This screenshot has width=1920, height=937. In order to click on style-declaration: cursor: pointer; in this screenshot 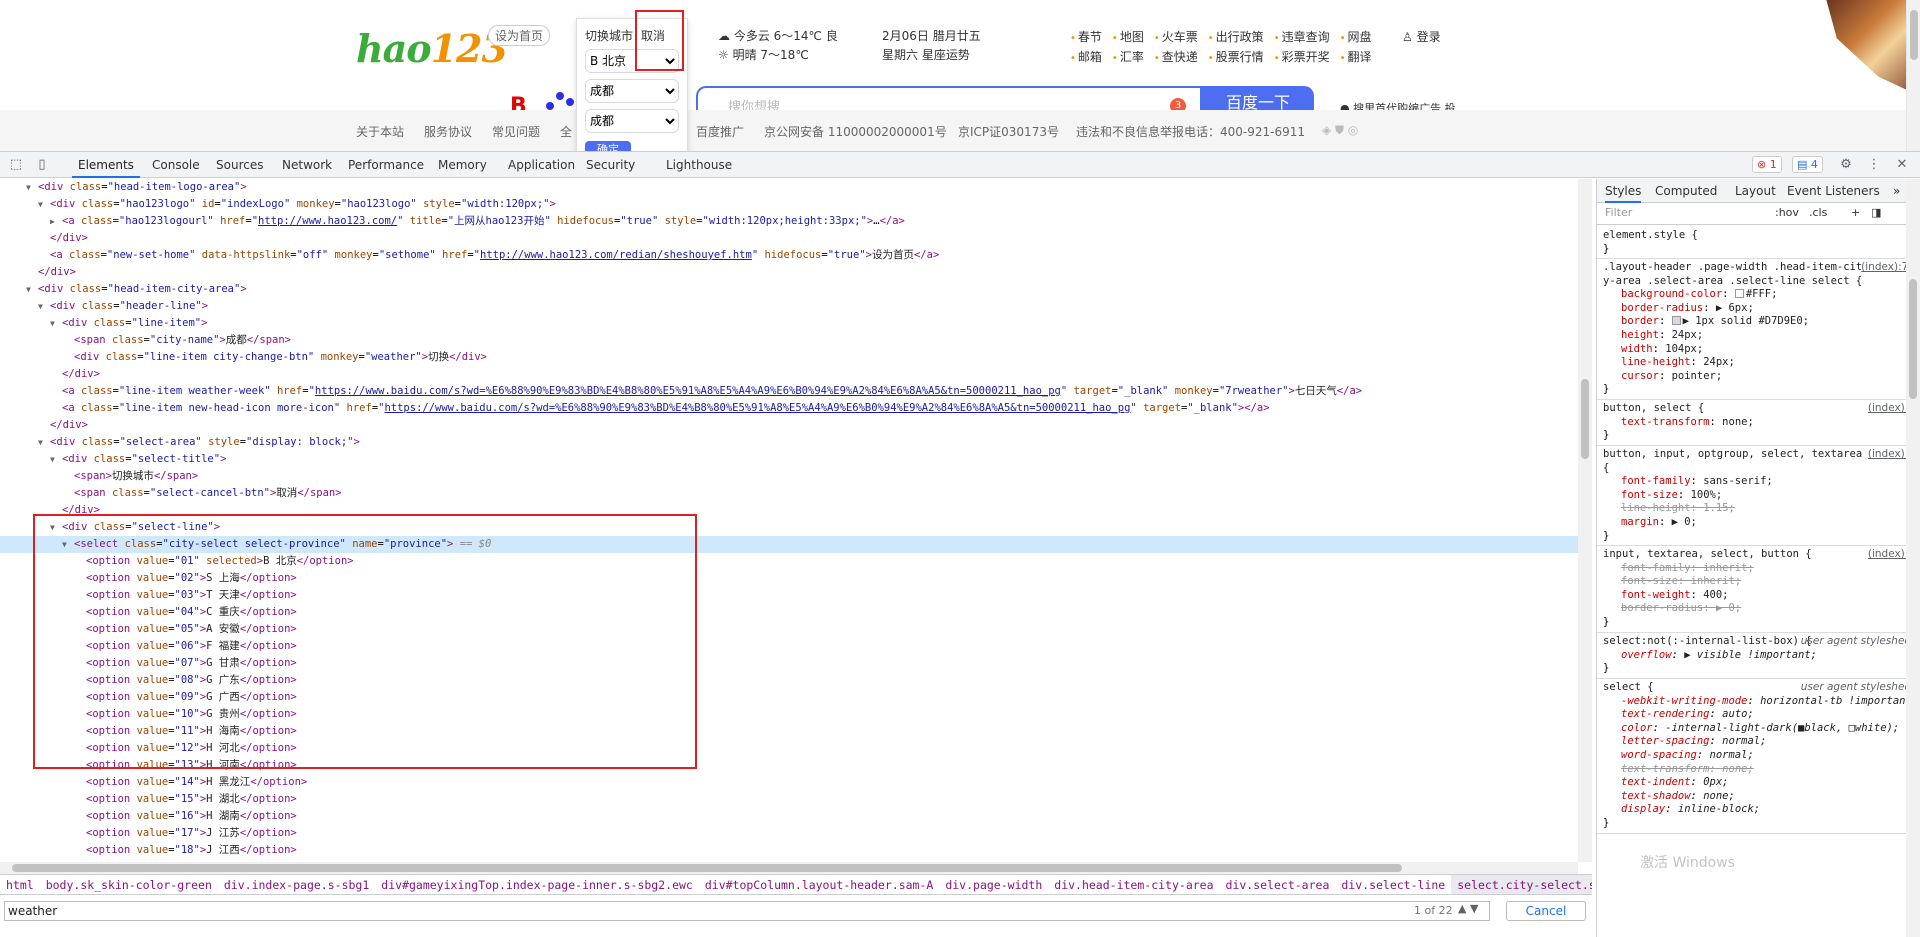, I will do `click(1760, 377)`.